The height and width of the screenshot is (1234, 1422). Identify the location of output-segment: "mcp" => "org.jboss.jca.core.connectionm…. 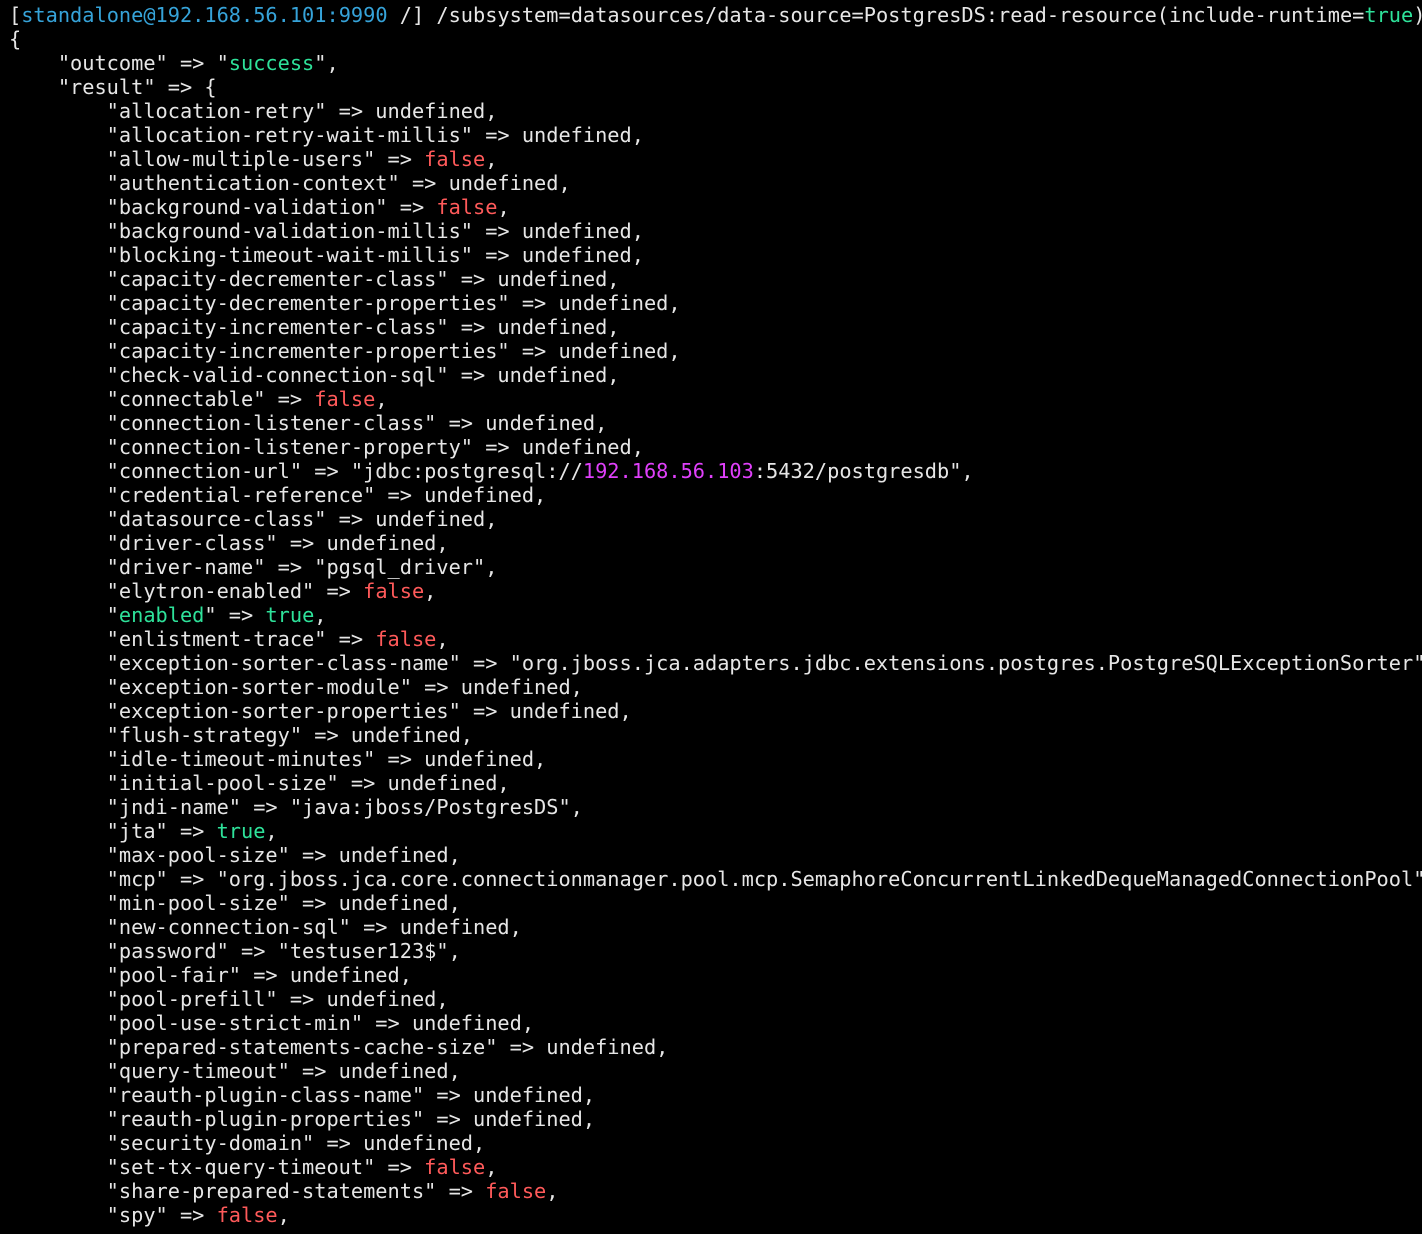
(715, 879).